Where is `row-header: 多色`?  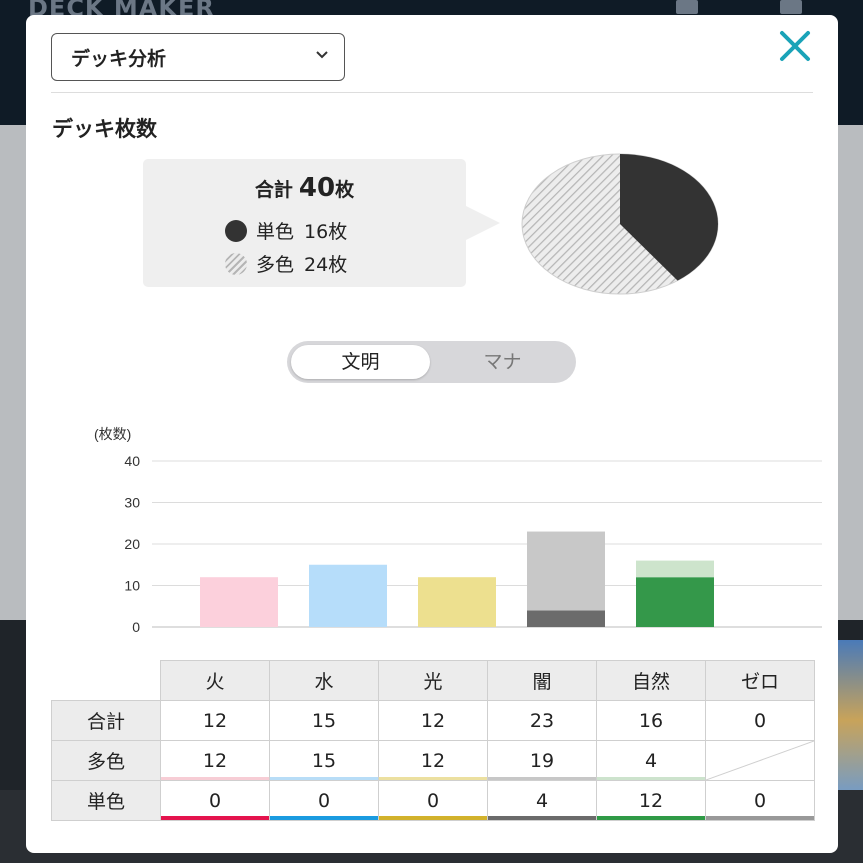
row-header: 多色 is located at coordinates (106, 760).